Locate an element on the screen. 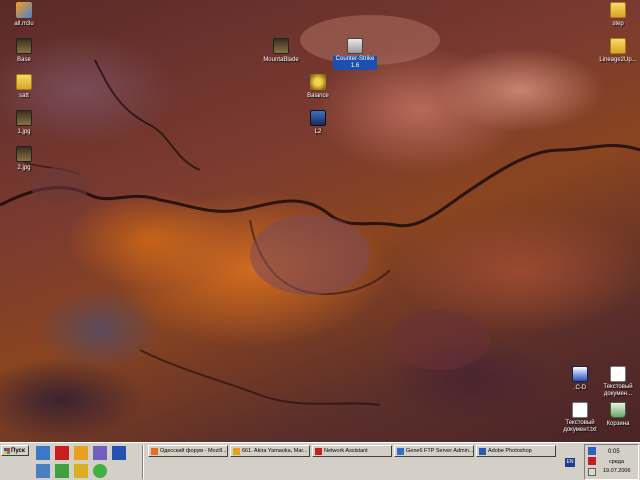  desktop-icon-satt: satt is located at coordinates (24, 87).